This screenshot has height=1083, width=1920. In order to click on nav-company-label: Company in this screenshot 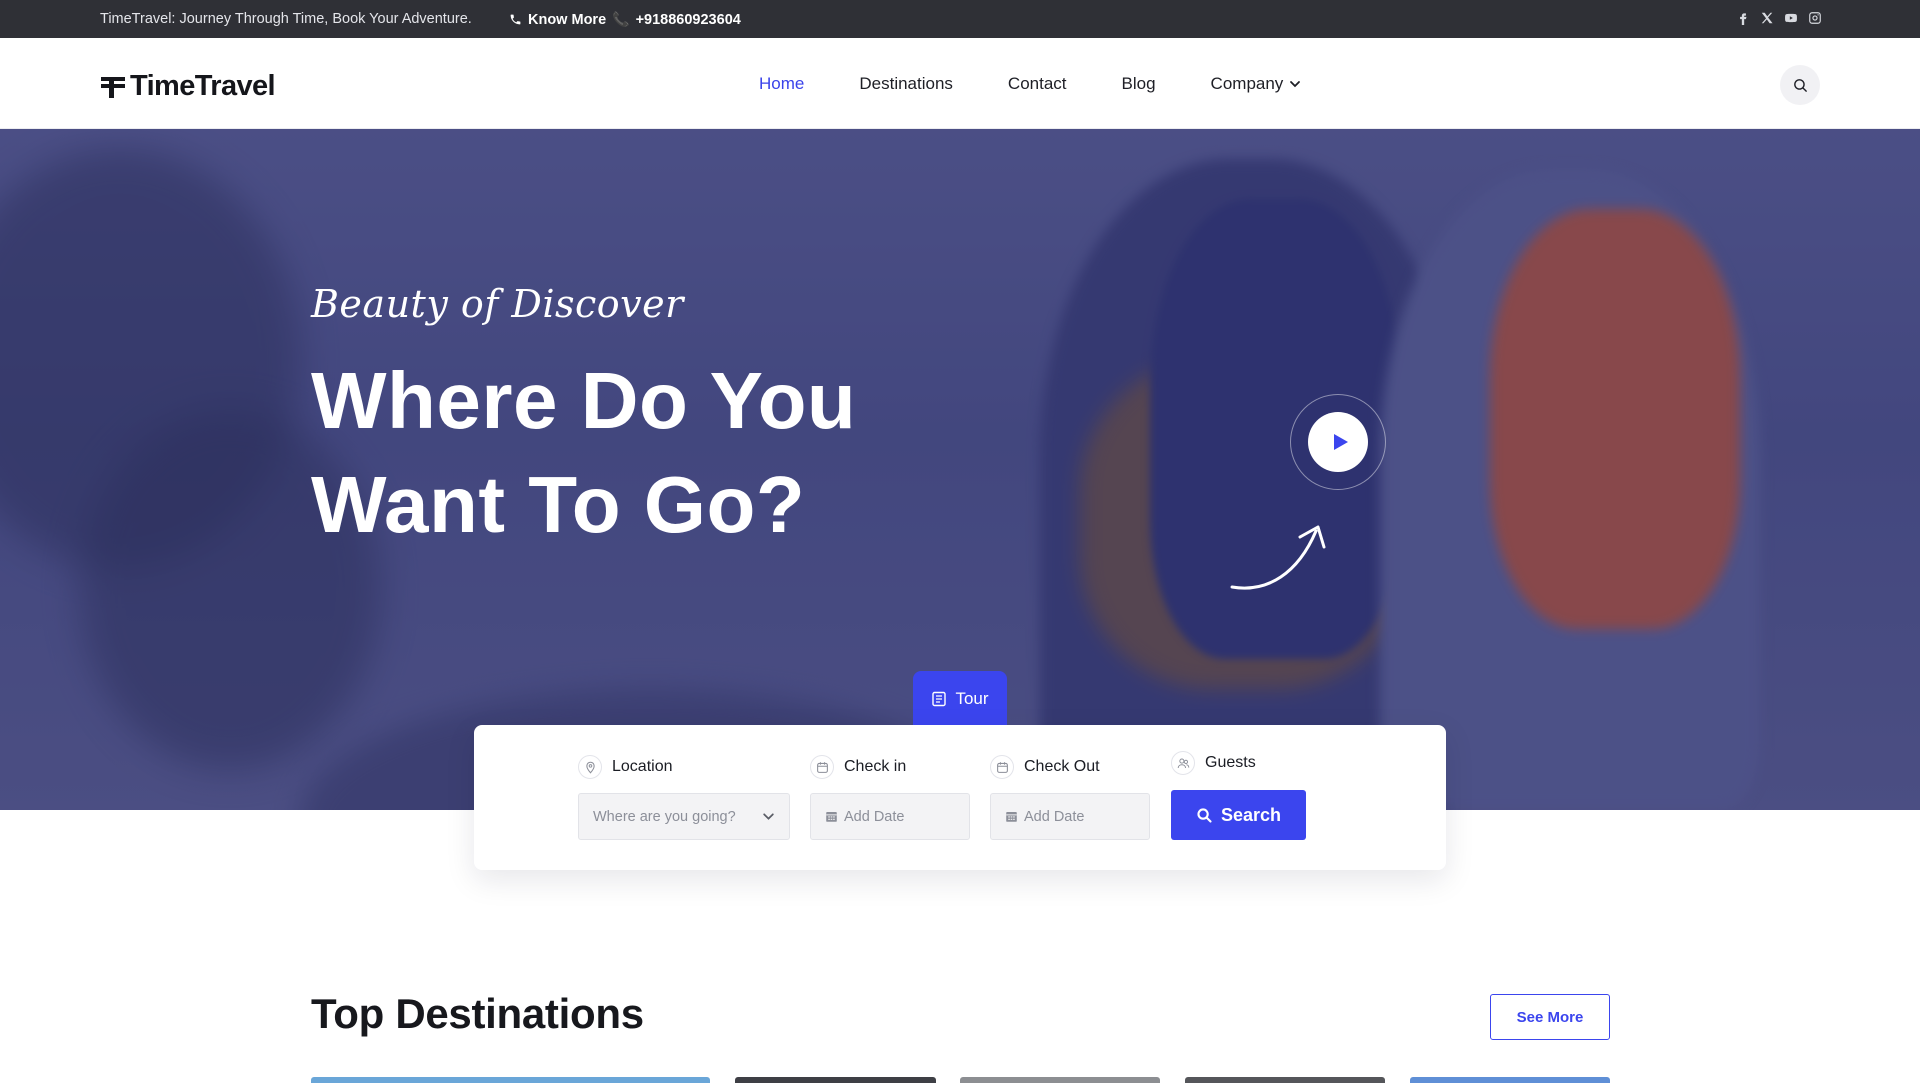, I will do `click(1247, 83)`.